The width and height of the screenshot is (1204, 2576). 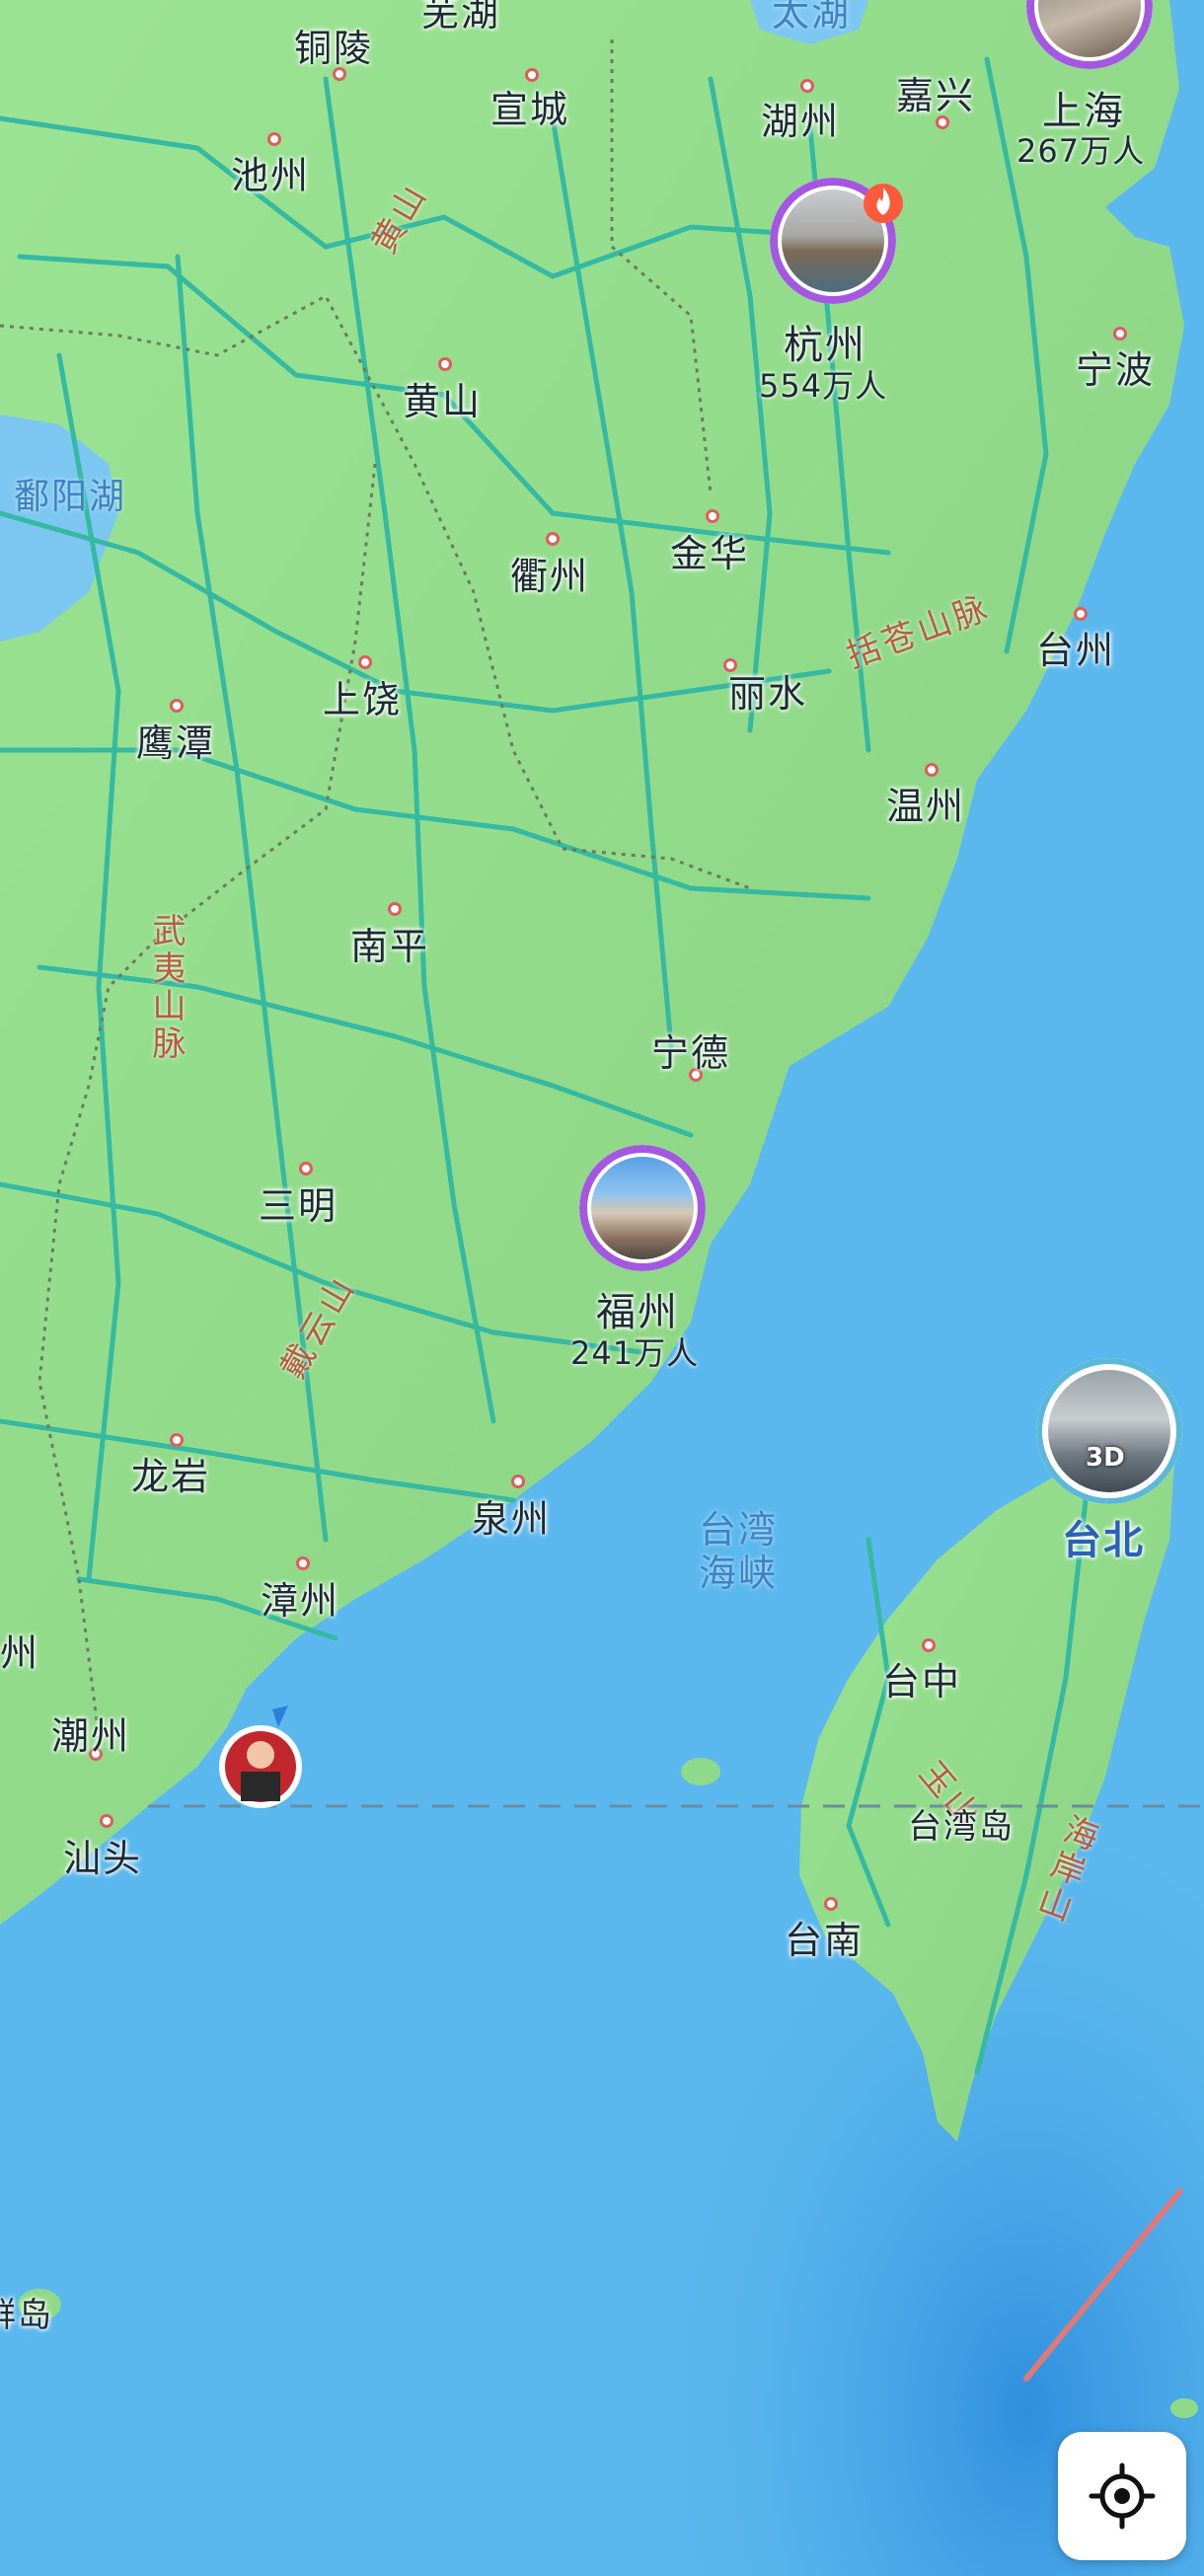 I want to click on person-suit, so click(x=260, y=1786).